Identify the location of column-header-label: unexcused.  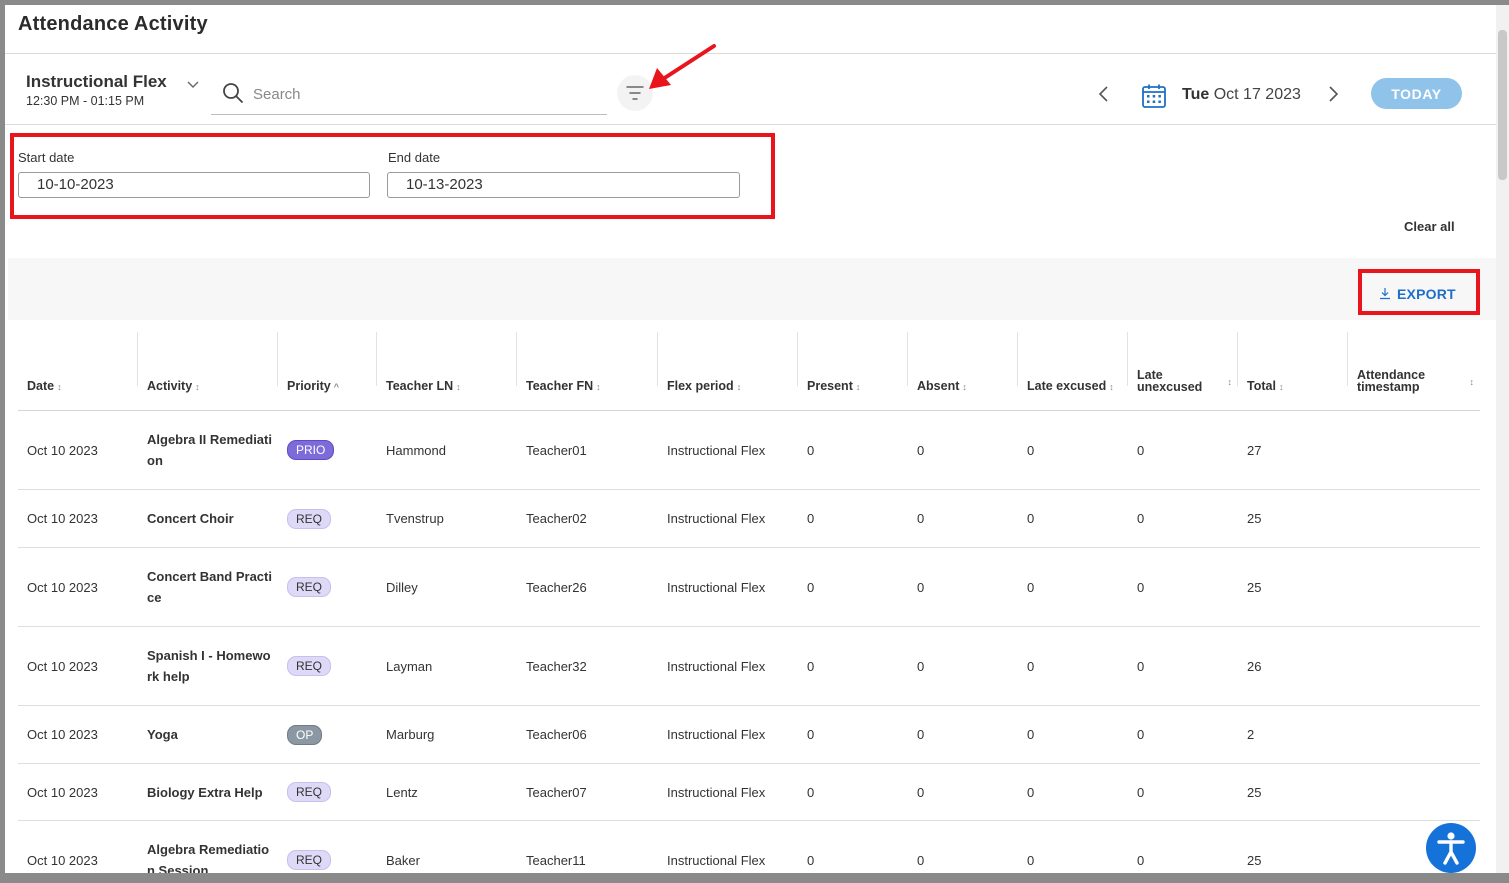
(1170, 387).